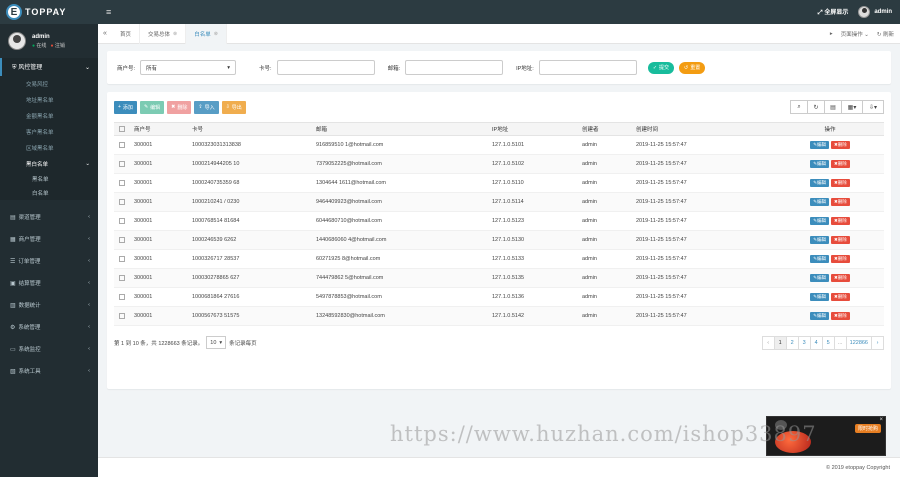 The image size is (900, 477). Describe the element at coordinates (537, 129) in the screenshot. I see `col-ip: IP地址` at that location.